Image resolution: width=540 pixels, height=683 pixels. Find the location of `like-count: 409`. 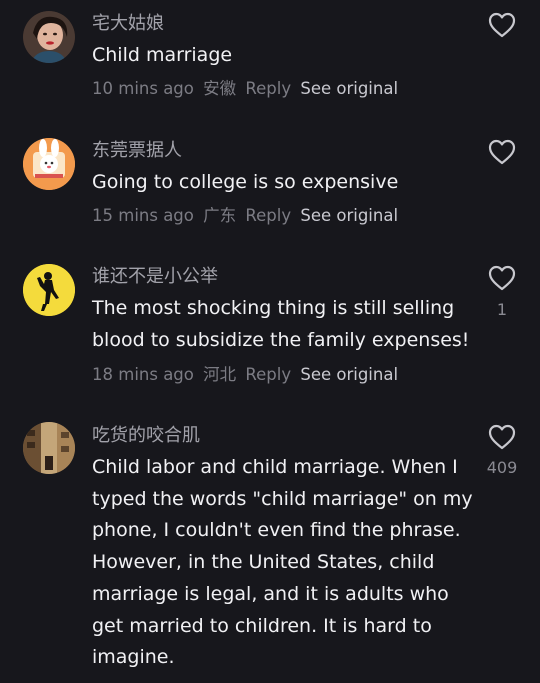

like-count: 409 is located at coordinates (502, 467).